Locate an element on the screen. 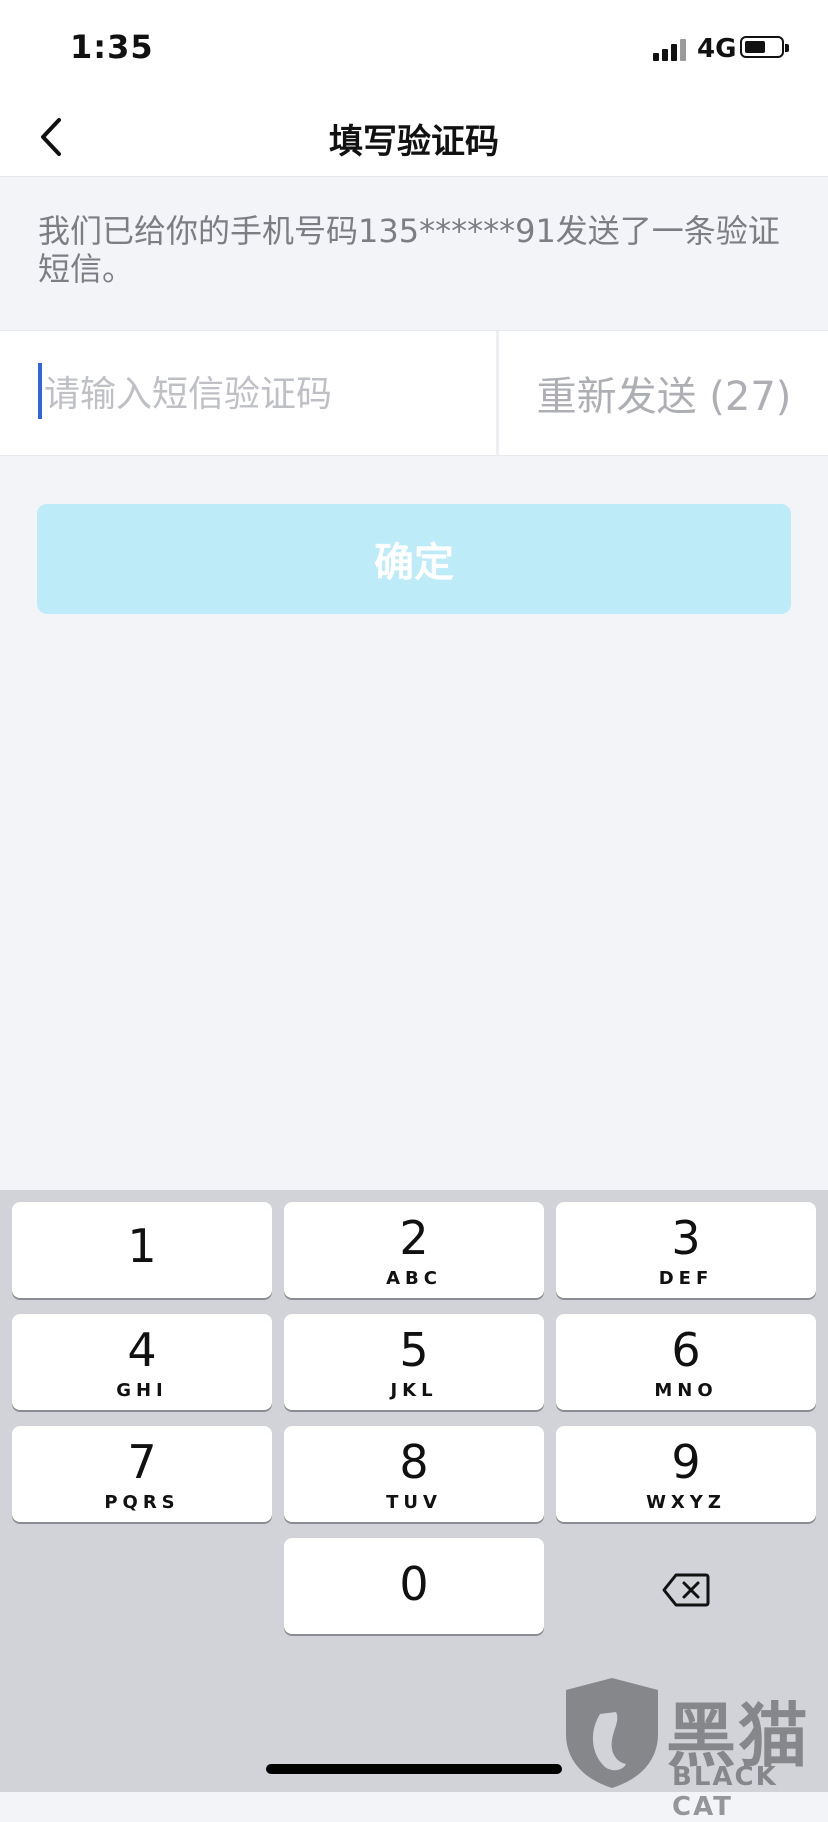 The image size is (828, 1822). key-digit: 3 is located at coordinates (686, 1238).